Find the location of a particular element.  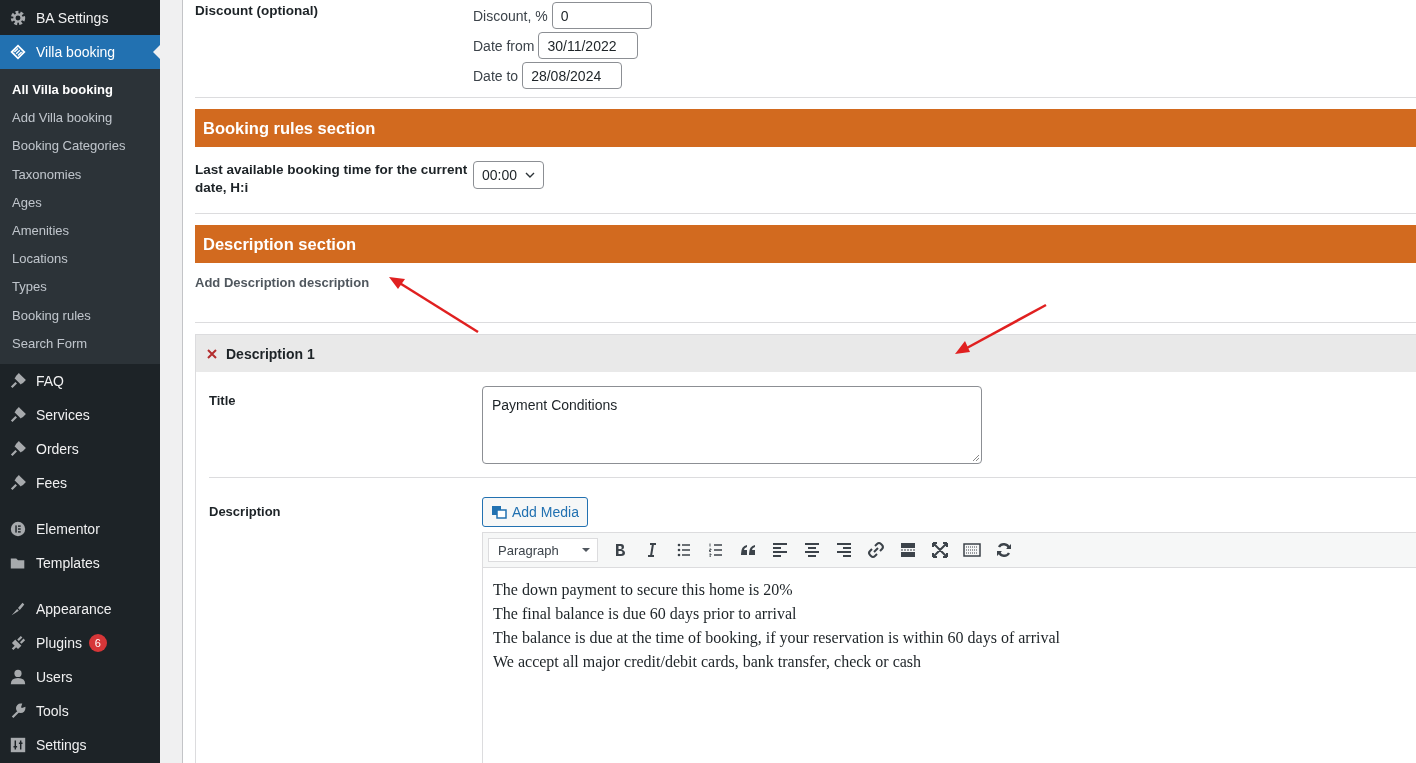

menu-item: Fees is located at coordinates (80, 482).